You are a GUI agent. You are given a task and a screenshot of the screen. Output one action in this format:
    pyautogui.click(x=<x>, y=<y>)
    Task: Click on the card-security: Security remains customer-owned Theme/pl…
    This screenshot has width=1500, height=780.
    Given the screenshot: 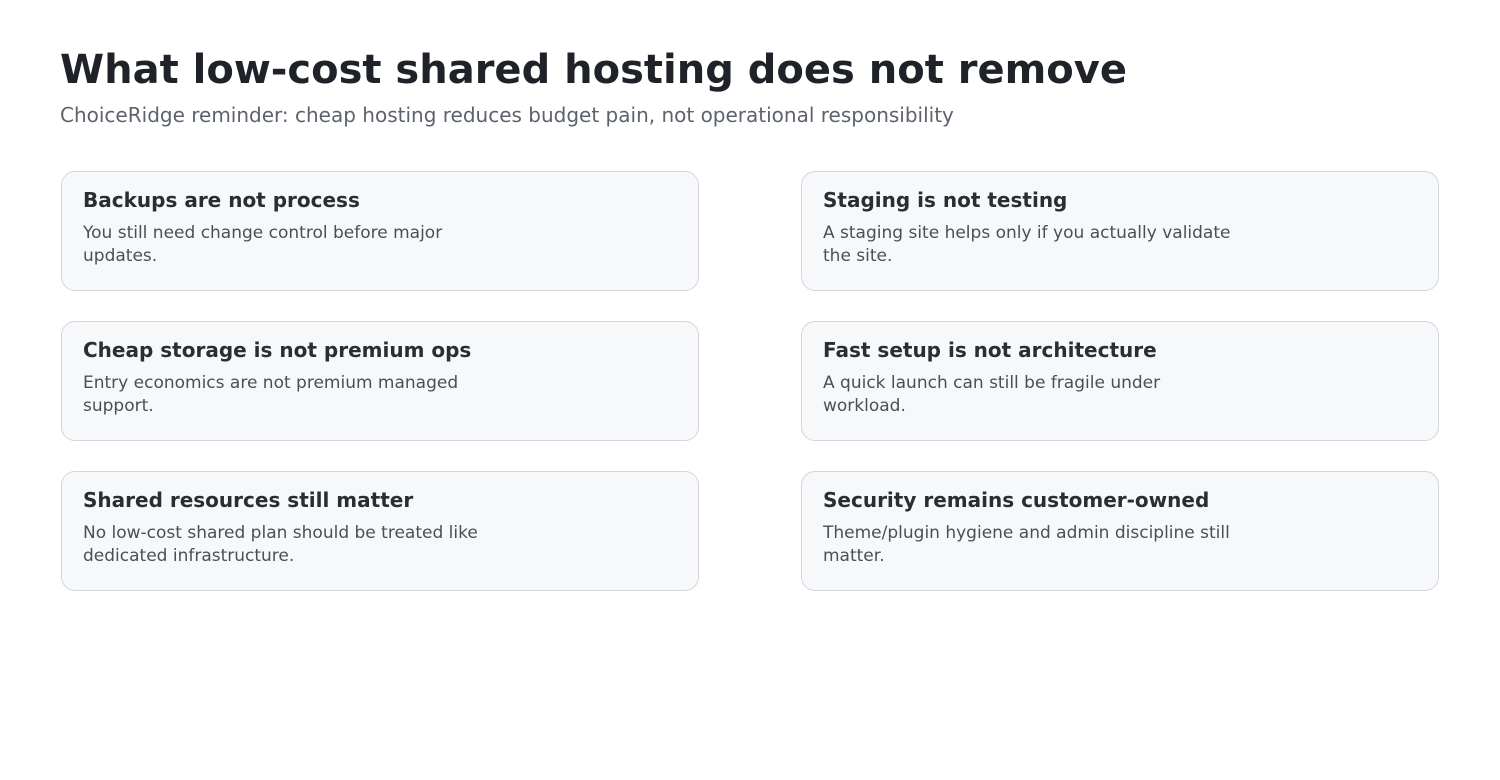 What is the action you would take?
    pyautogui.click(x=1120, y=531)
    